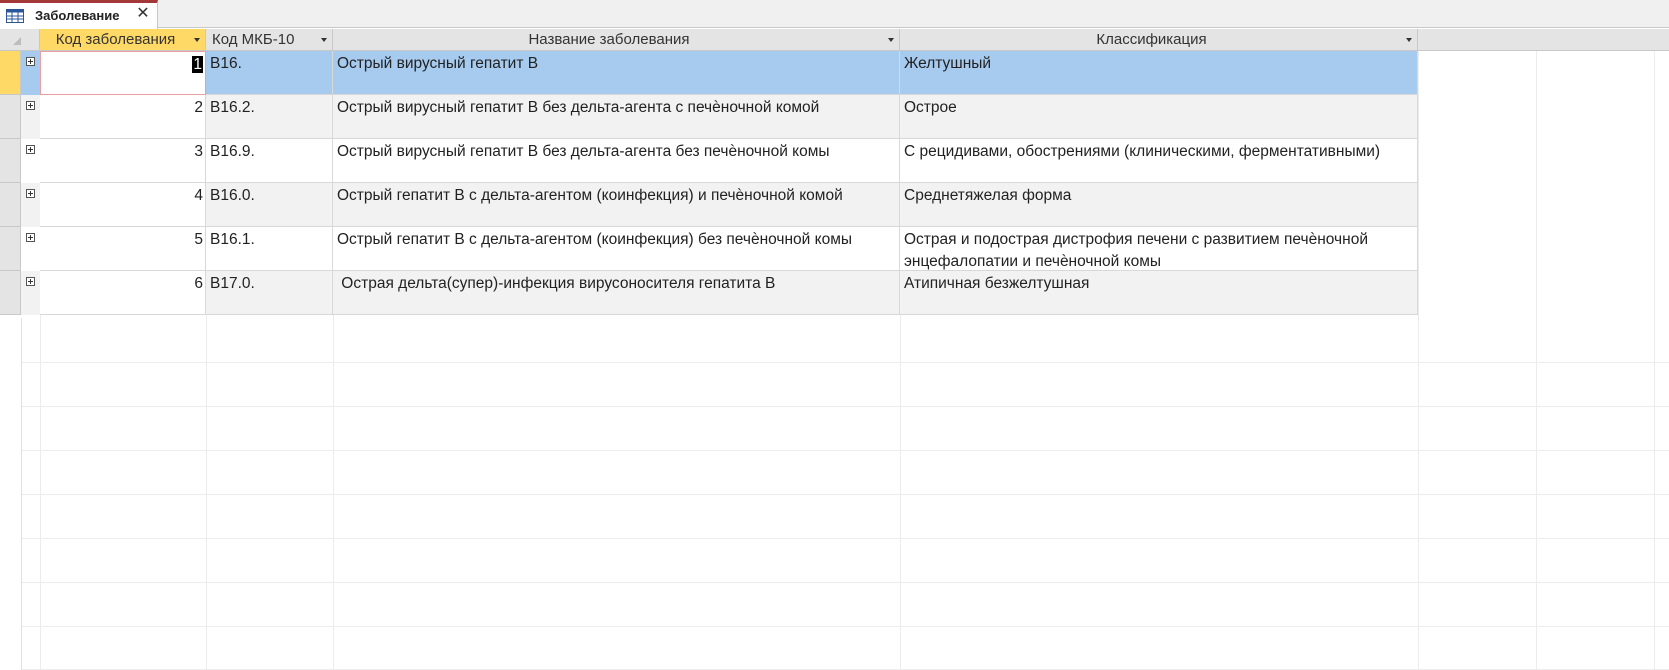 The height and width of the screenshot is (670, 1669). Describe the element at coordinates (123, 73) in the screenshot. I see `cell-id: 1` at that location.